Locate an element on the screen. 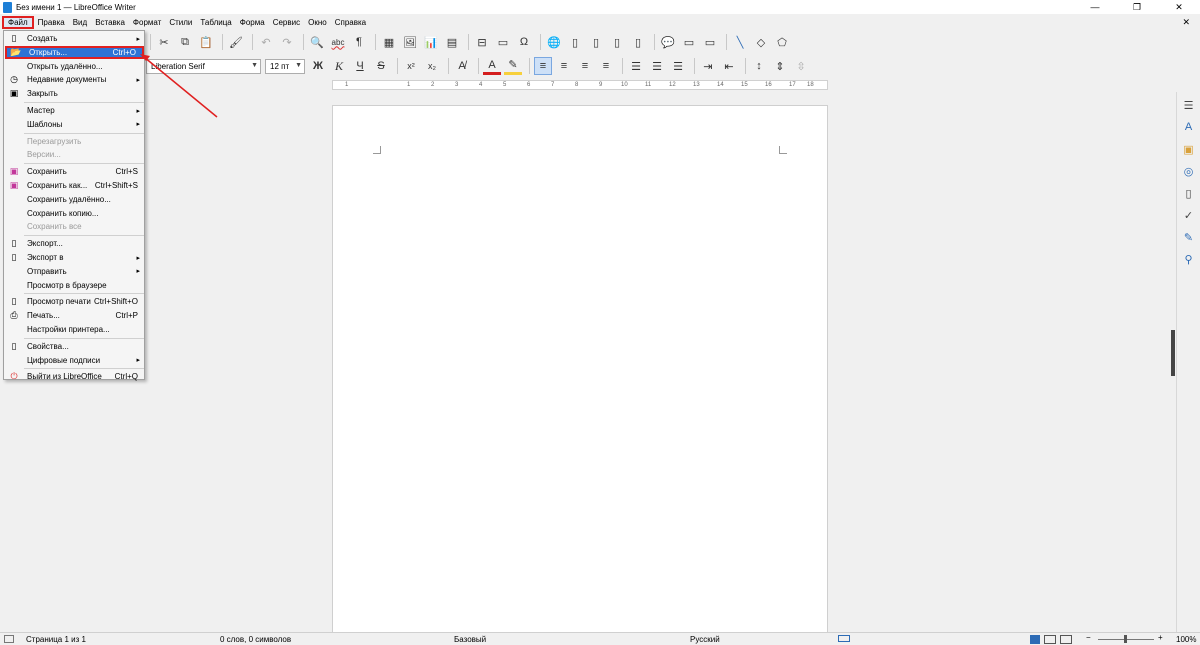  file-menu-item: Цифровые подписи ▸ is located at coordinates (74, 360).